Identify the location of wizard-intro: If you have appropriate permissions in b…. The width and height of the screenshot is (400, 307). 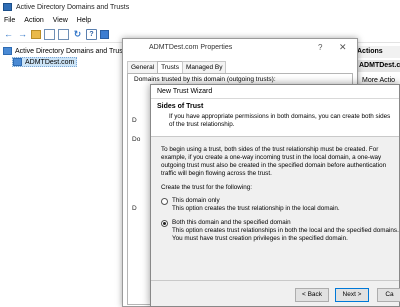
(280, 120).